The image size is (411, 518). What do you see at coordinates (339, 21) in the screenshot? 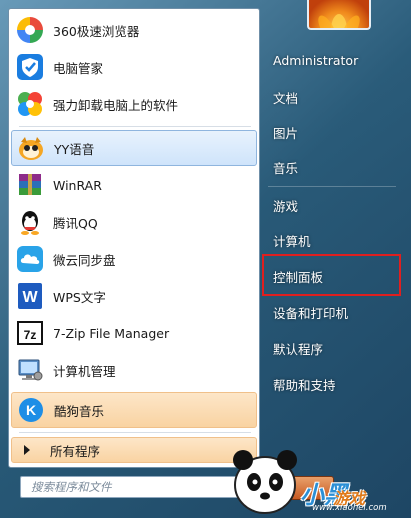
I see `flower-icon` at bounding box center [339, 21].